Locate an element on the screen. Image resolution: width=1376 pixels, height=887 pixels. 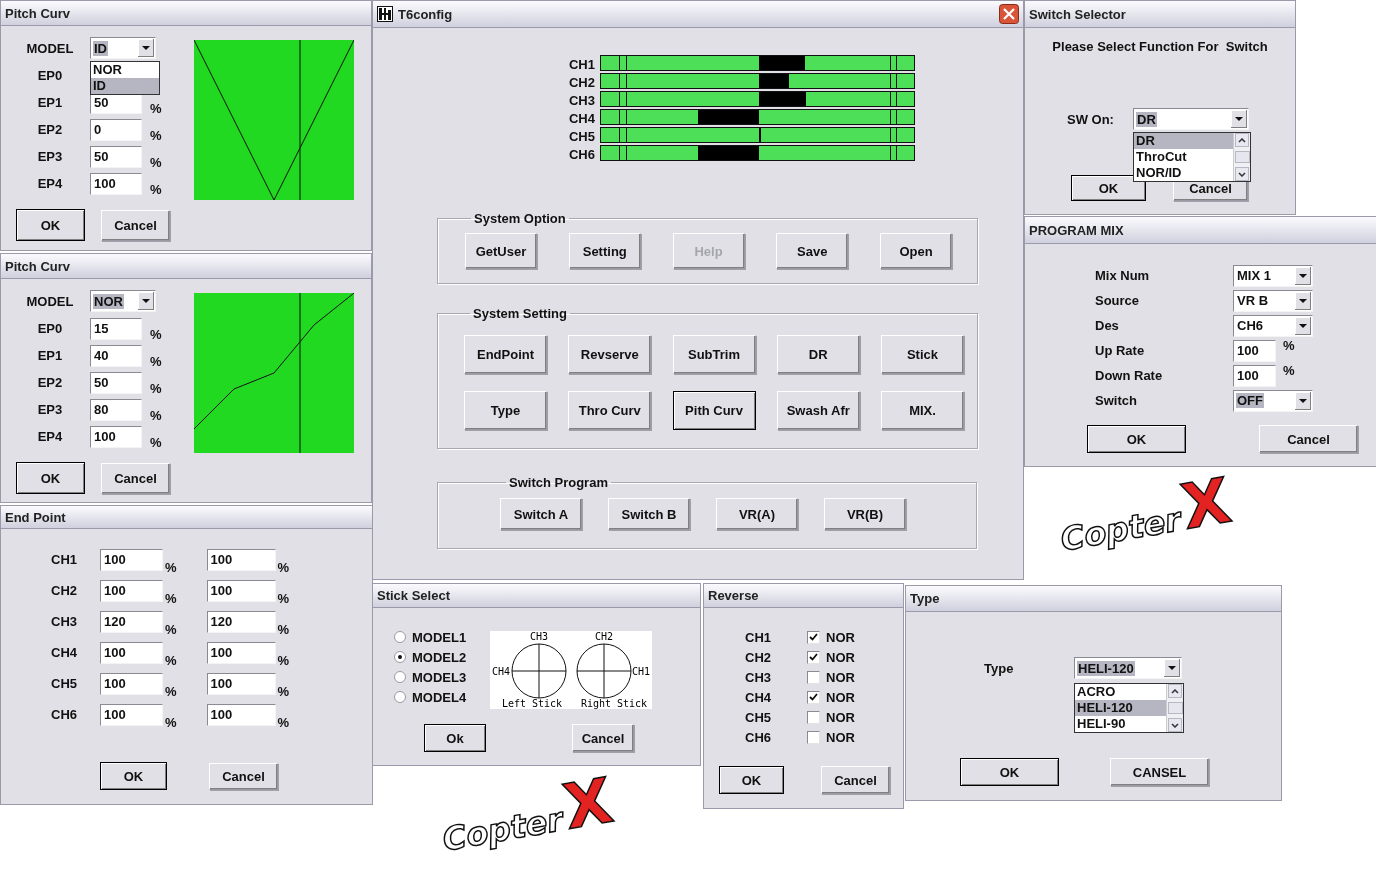
close-button is located at coordinates (1009, 14).